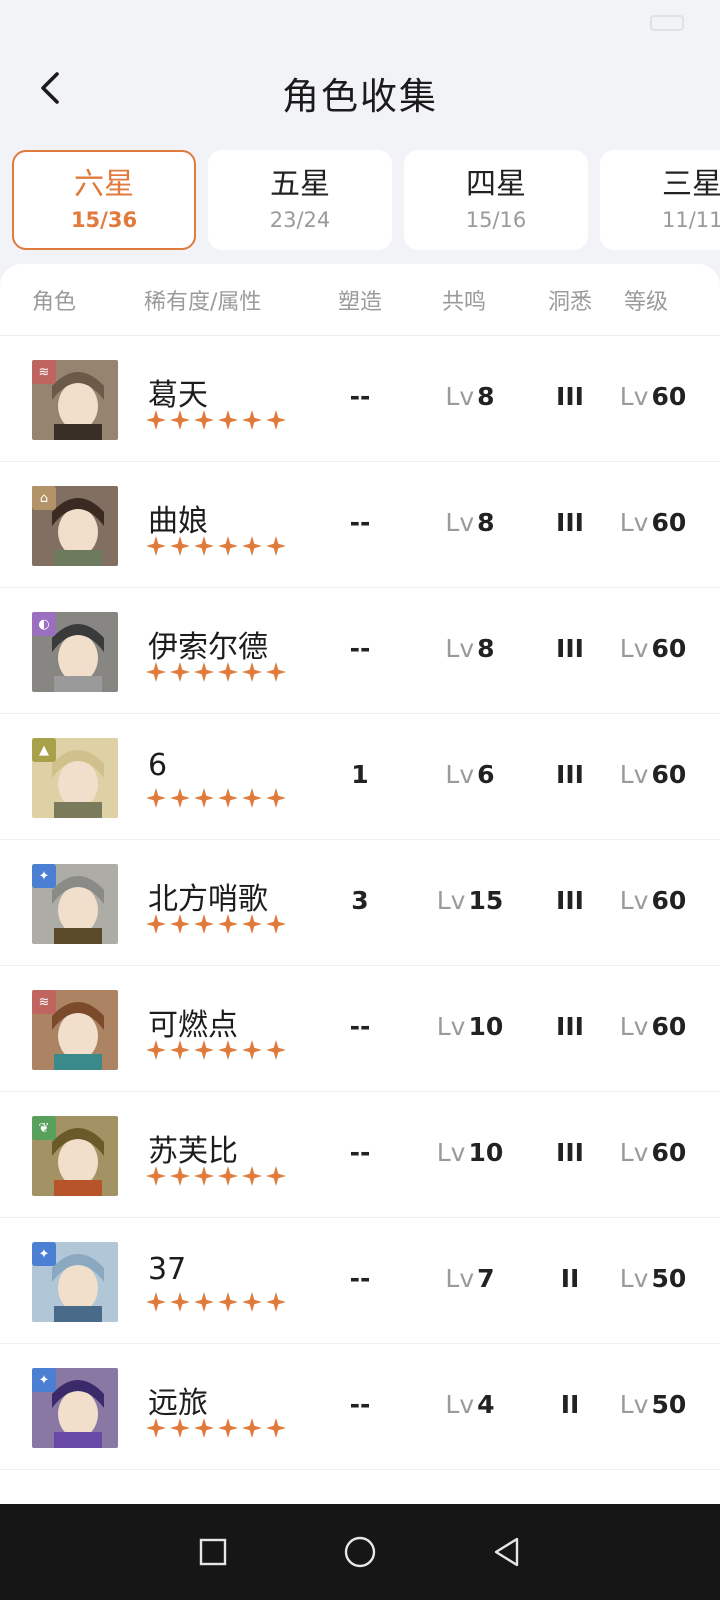  Describe the element at coordinates (300, 200) in the screenshot. I see `tab-five-star: 五星 23/24` at that location.